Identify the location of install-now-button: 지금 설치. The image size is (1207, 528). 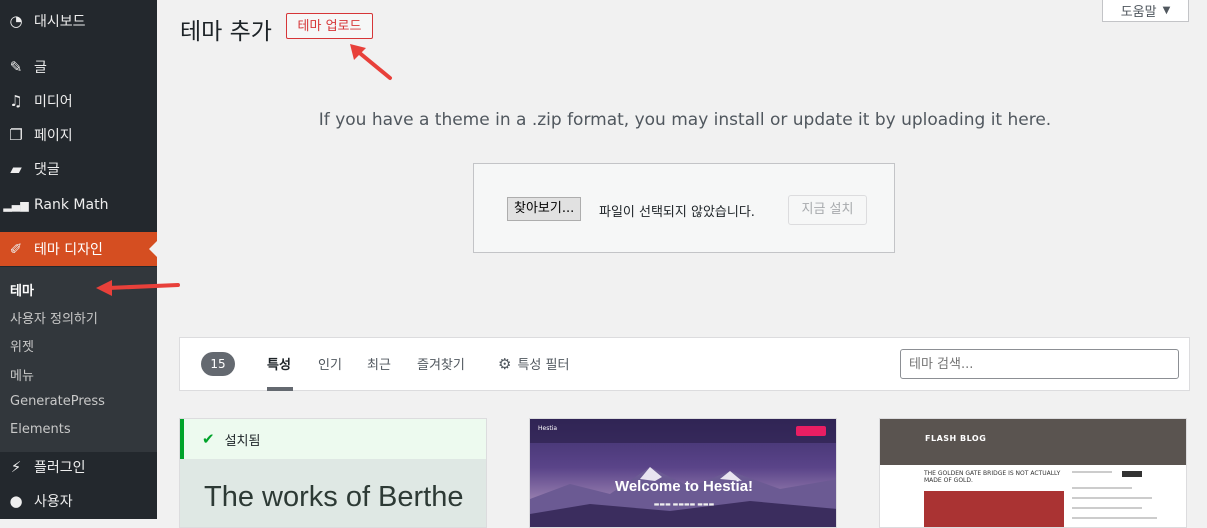
(827, 210).